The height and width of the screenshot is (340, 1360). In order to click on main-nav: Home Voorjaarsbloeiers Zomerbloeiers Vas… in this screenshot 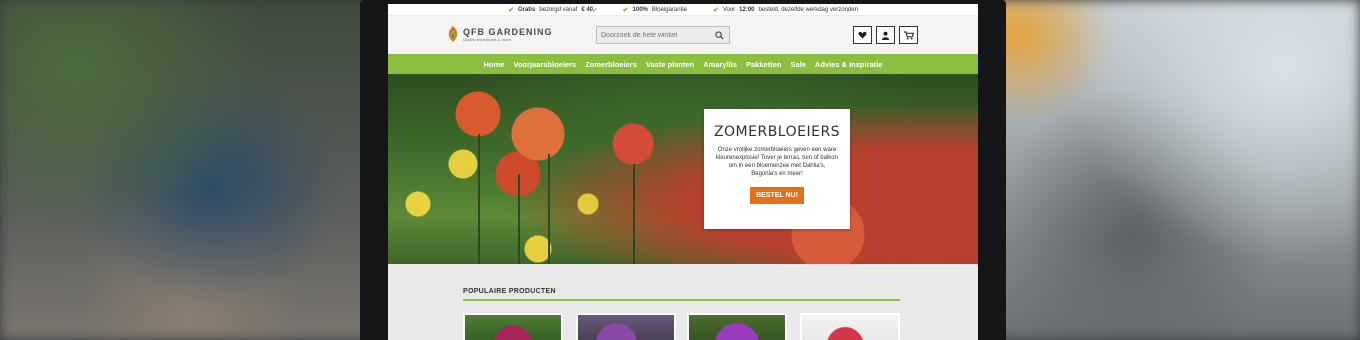, I will do `click(683, 64)`.